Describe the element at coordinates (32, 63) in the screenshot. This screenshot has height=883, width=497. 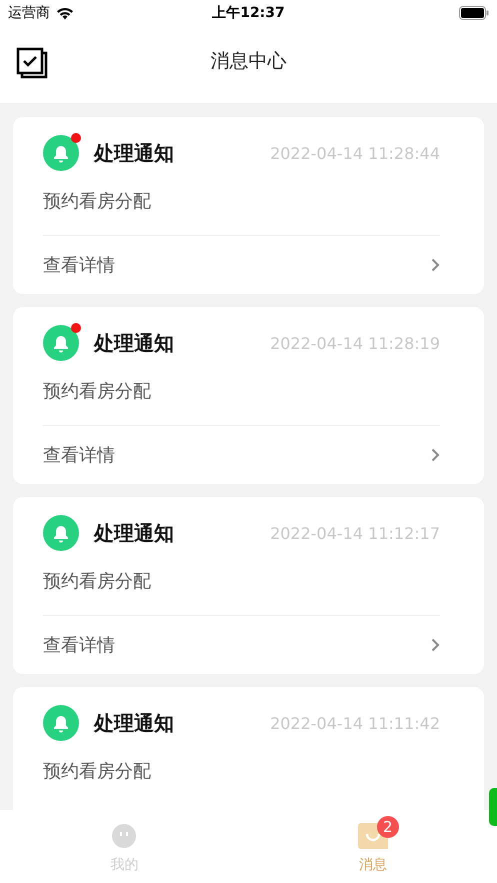
I see `checklist-icon` at that location.